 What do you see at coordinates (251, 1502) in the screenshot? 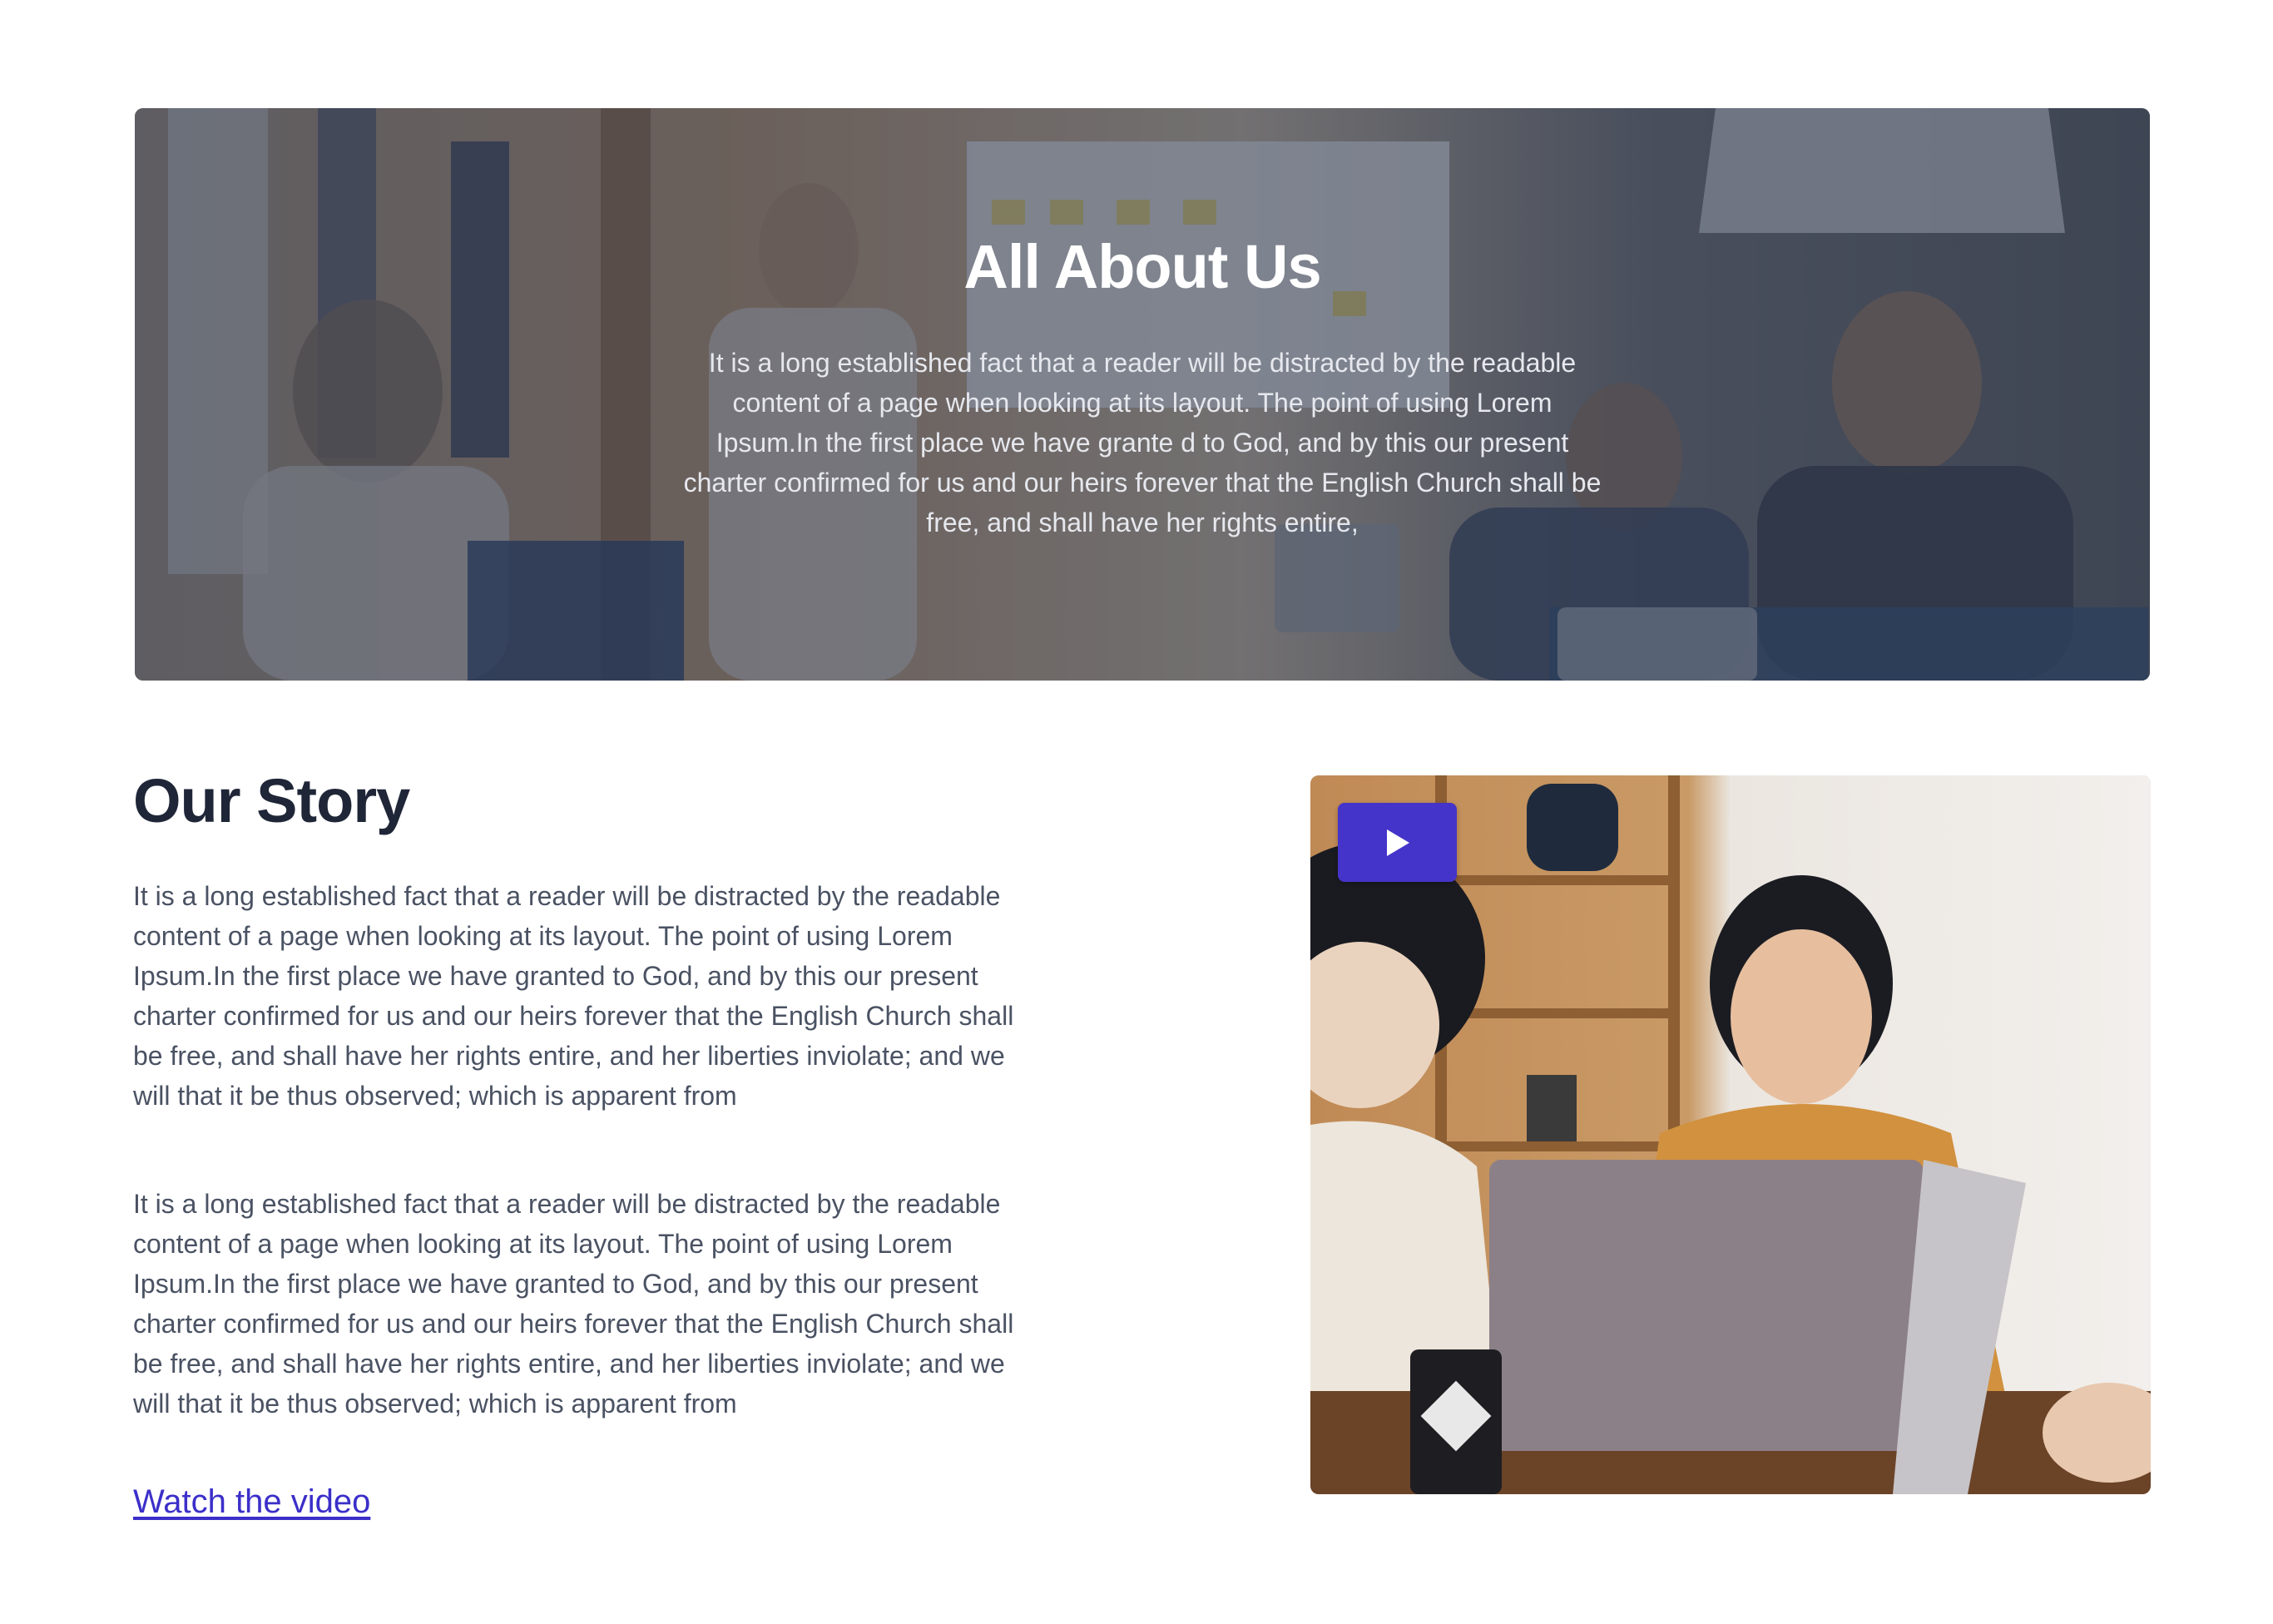
I see `watch-video-link: Watch the video` at bounding box center [251, 1502].